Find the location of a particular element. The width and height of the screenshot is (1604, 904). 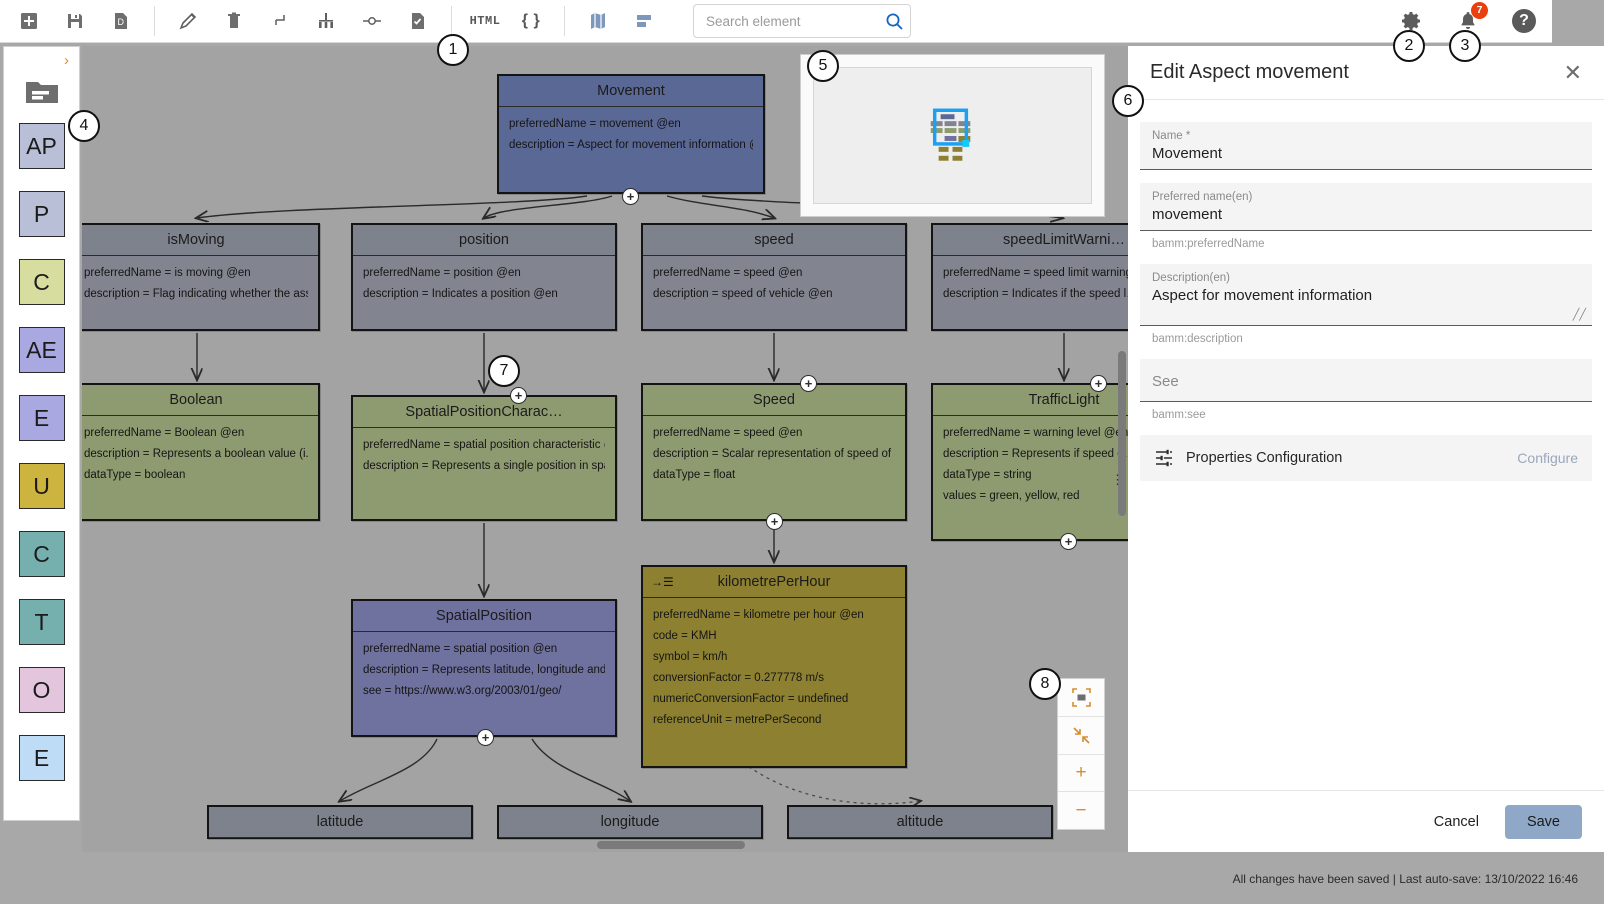

configure-link: Configure is located at coordinates (1547, 458).